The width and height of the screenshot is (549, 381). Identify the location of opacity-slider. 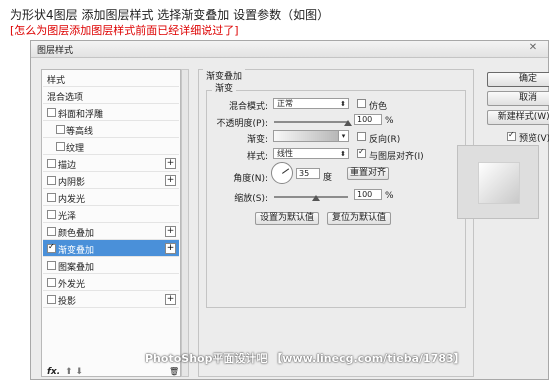
(311, 122).